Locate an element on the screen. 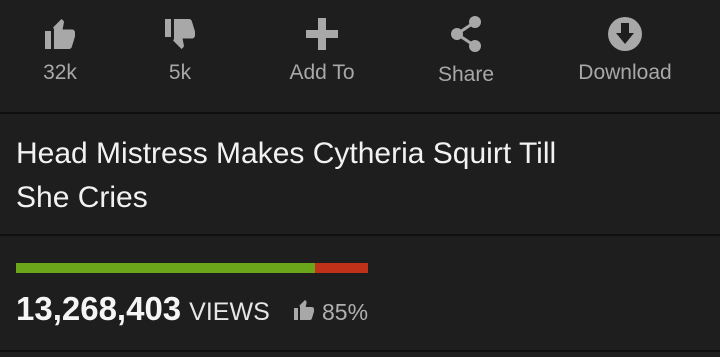 Image resolution: width=720 pixels, height=357 pixels. thumbs-down-icon is located at coordinates (180, 34).